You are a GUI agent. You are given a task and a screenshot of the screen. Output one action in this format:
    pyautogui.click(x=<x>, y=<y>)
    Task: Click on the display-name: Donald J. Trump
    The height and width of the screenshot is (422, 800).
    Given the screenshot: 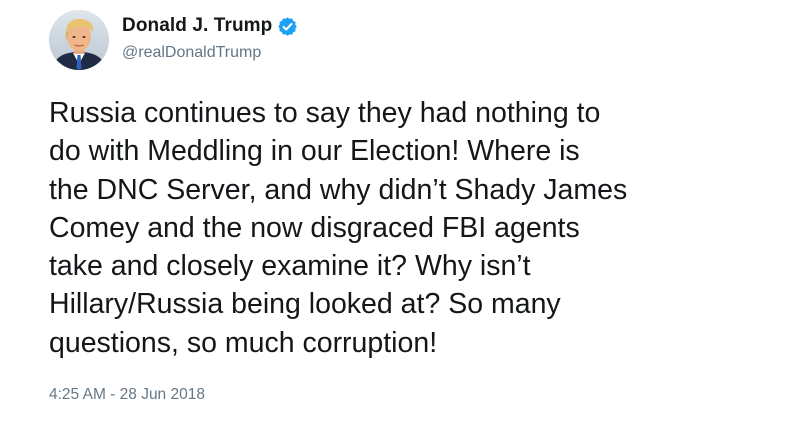 What is the action you would take?
    pyautogui.click(x=197, y=26)
    